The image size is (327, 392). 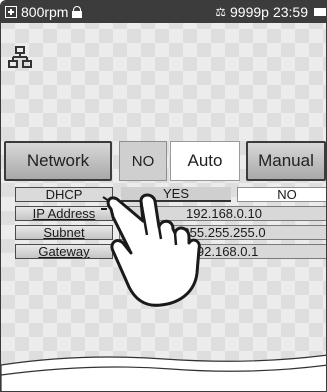 What do you see at coordinates (163, 12) in the screenshot?
I see `status-bar: 800rpm ⚖ 9999p 23:59` at bounding box center [163, 12].